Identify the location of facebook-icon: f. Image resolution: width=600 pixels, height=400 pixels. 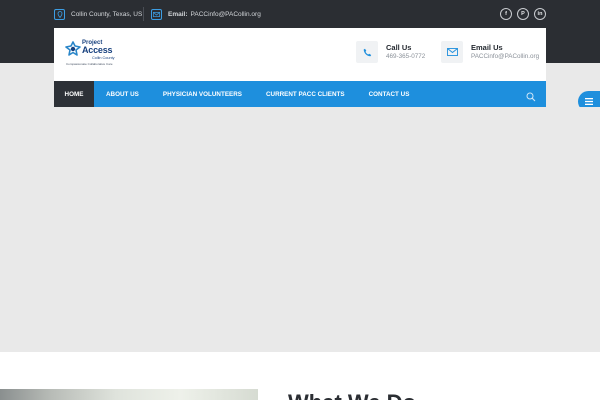
(506, 14).